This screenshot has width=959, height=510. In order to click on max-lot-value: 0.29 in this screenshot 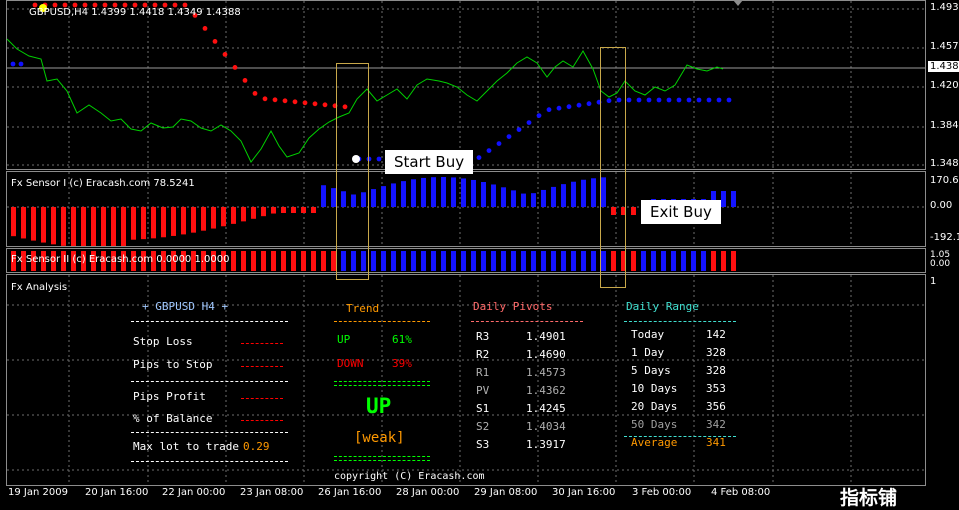, I will do `click(256, 446)`.